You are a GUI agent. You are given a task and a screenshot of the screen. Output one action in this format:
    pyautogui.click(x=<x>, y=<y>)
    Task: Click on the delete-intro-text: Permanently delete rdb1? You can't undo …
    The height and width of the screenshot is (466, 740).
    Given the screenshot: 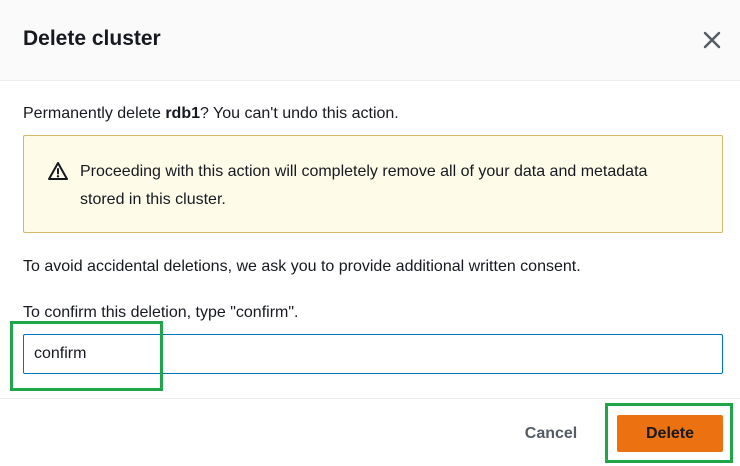 What is the action you would take?
    pyautogui.click(x=211, y=114)
    